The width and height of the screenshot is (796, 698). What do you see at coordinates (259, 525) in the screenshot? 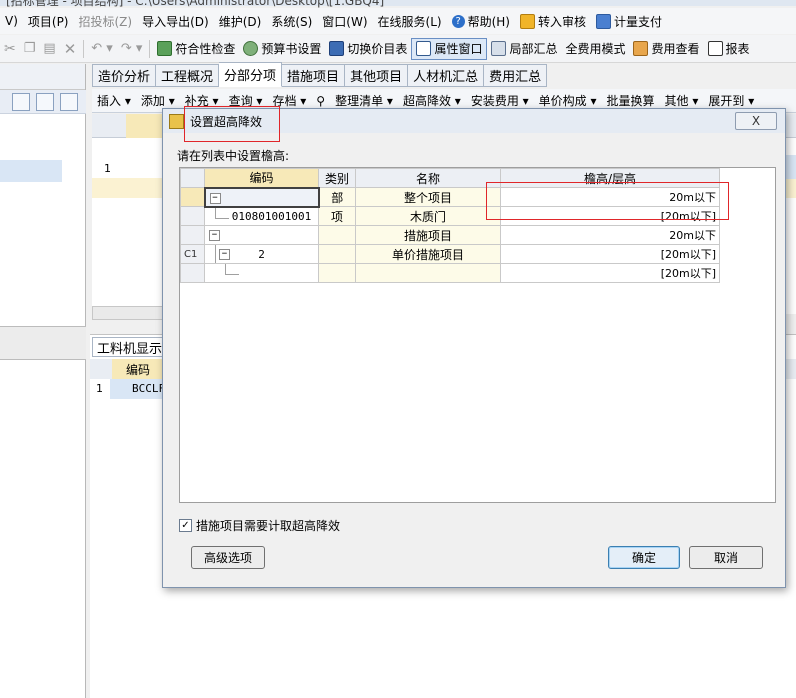
I see `measures-checkbox-row: ✓ 措施项目需要计取超高降效` at bounding box center [259, 525].